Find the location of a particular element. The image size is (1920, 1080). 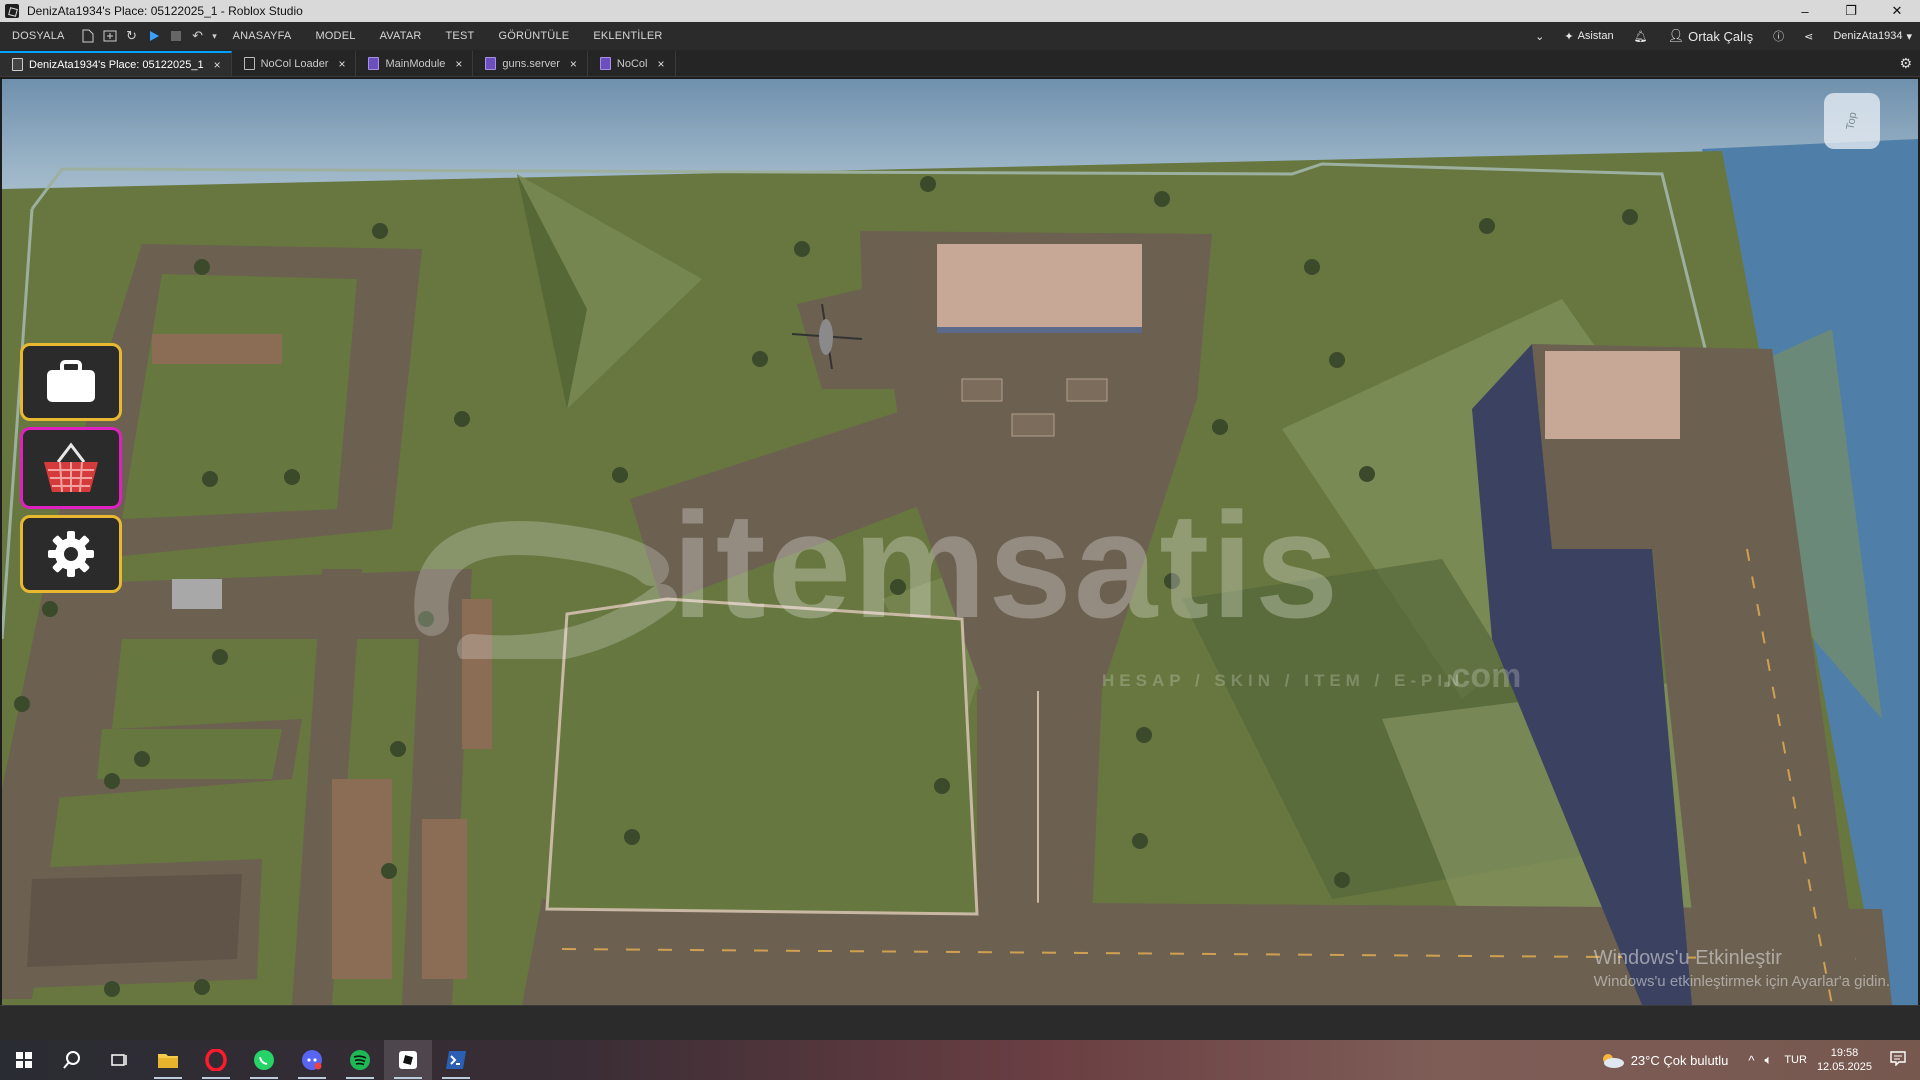

powershell-icon is located at coordinates (456, 1060).